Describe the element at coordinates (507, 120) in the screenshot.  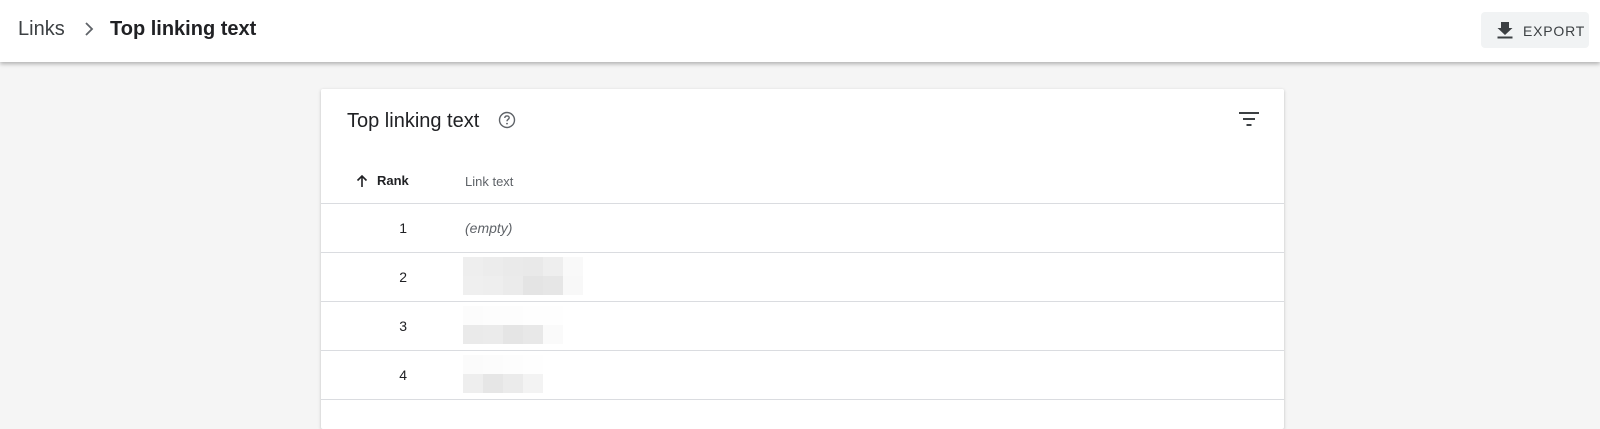
I see `help-circle-icon` at that location.